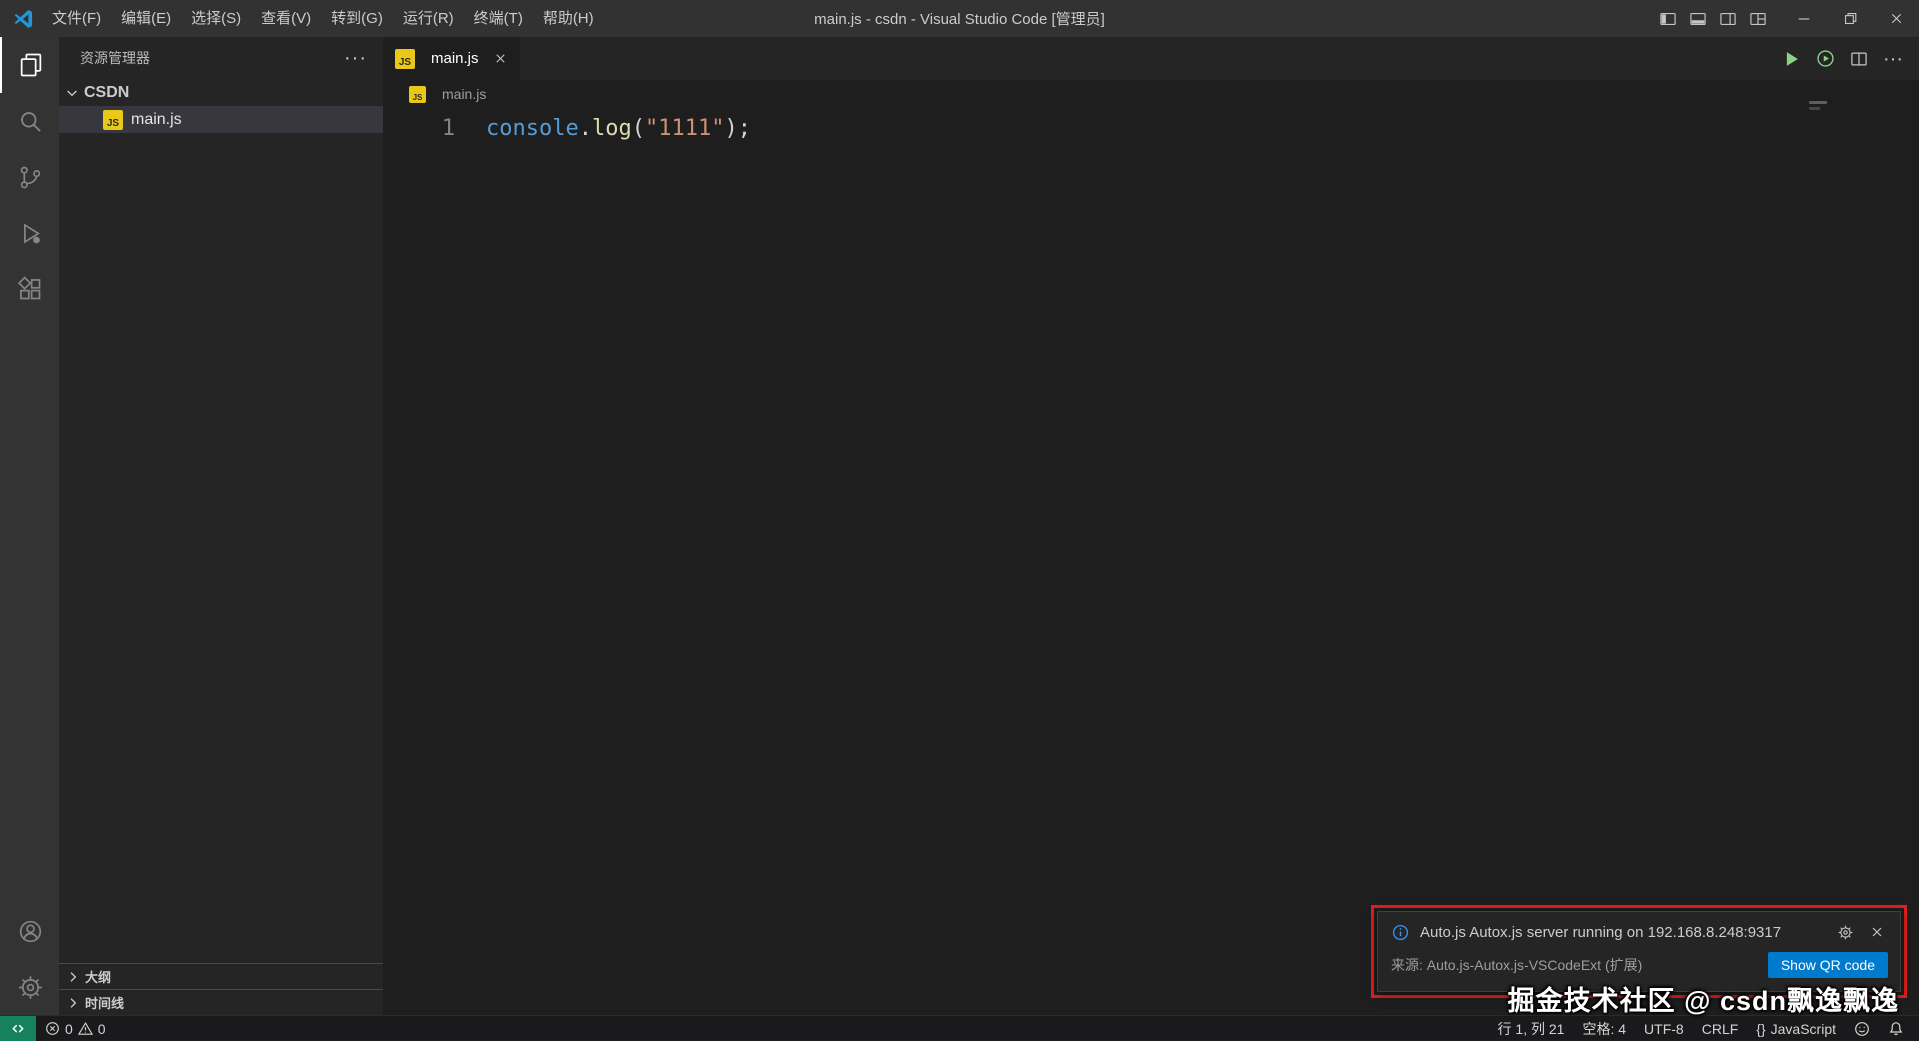 The image size is (1919, 1041). Describe the element at coordinates (221, 976) in the screenshot. I see `outline-section-header: 大纲` at that location.